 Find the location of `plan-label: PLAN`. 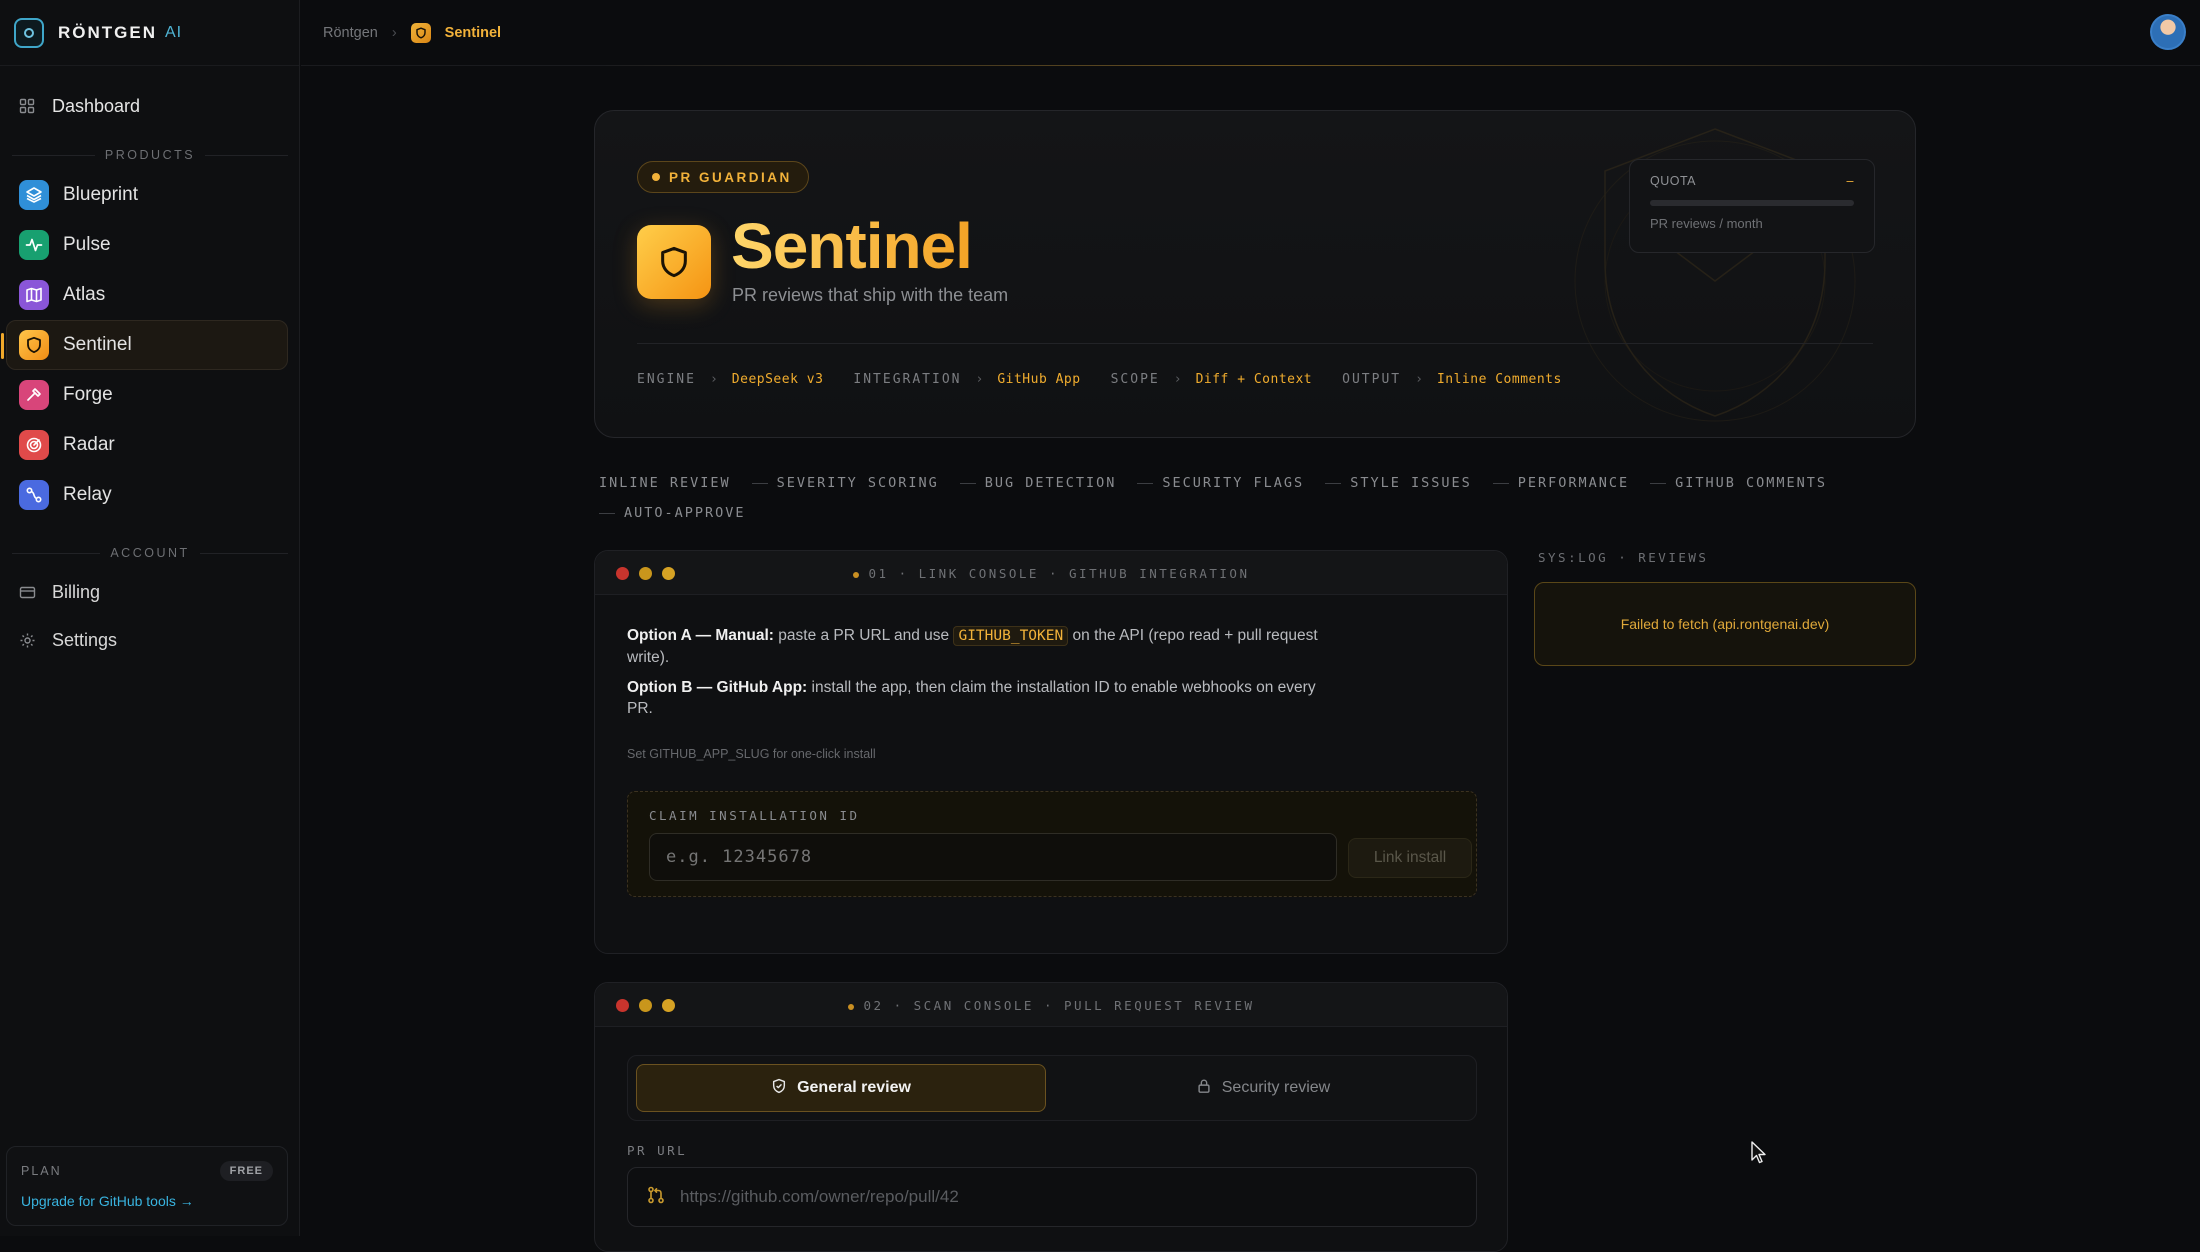

plan-label: PLAN is located at coordinates (41, 1171).